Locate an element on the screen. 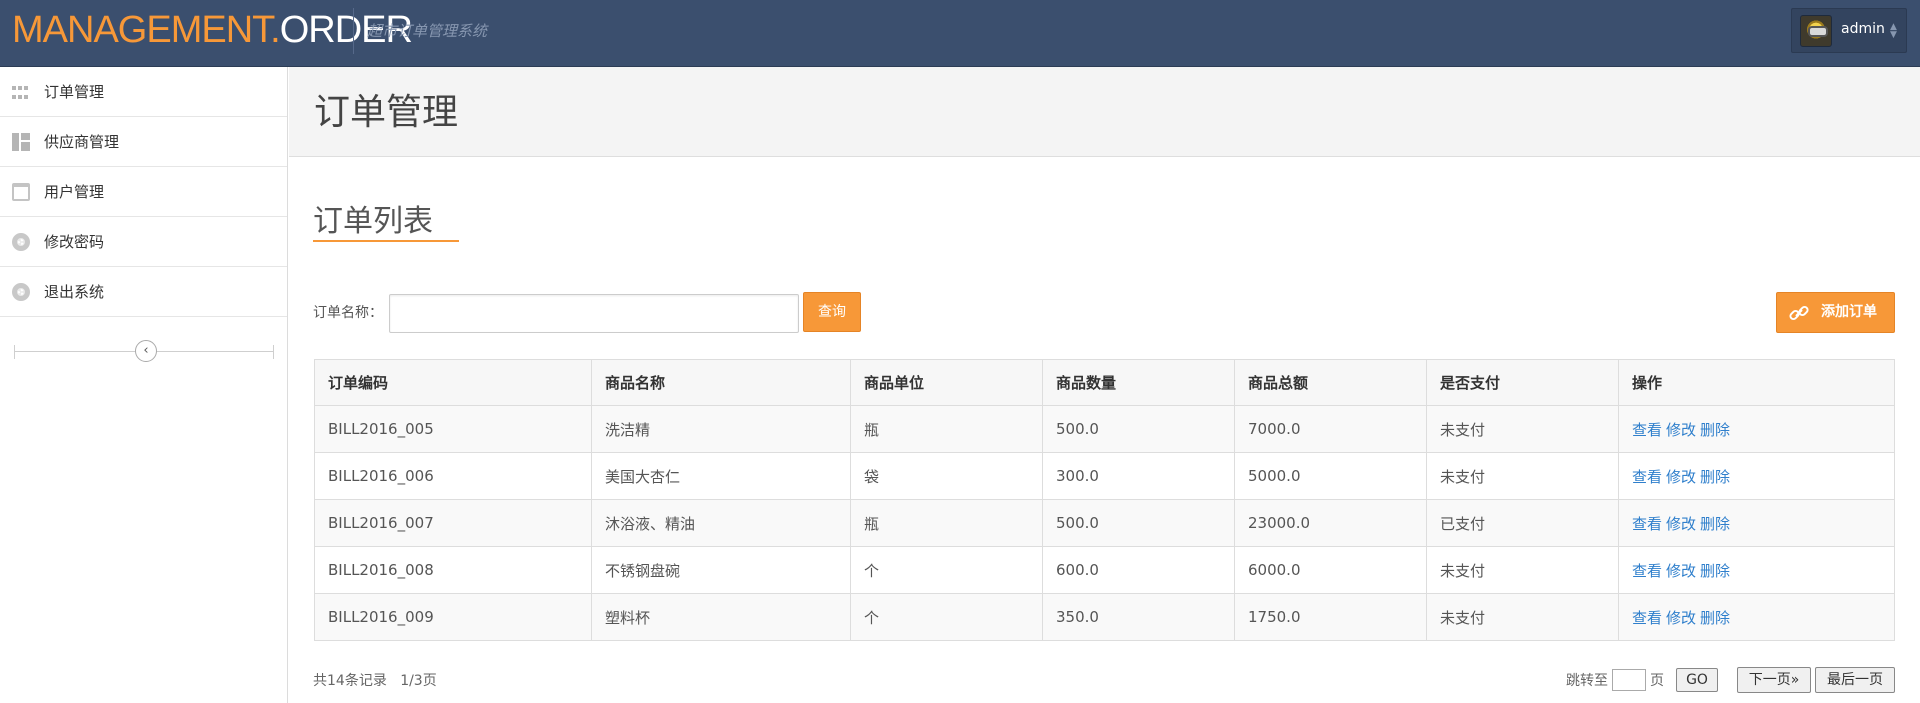  query-button: 查询 is located at coordinates (832, 312).